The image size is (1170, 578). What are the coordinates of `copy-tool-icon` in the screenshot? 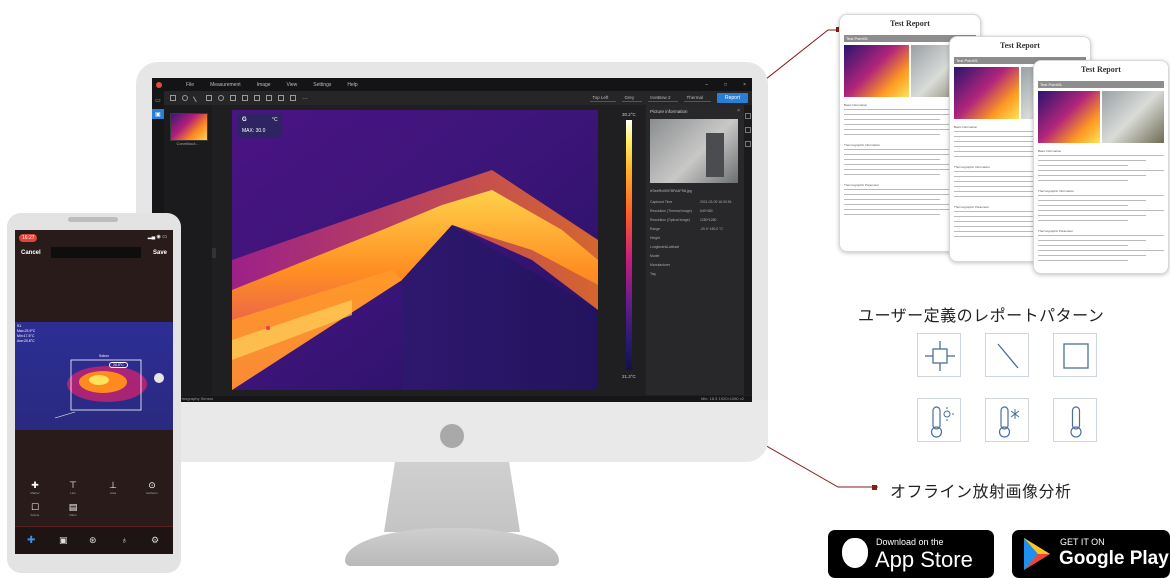 It's located at (269, 98).